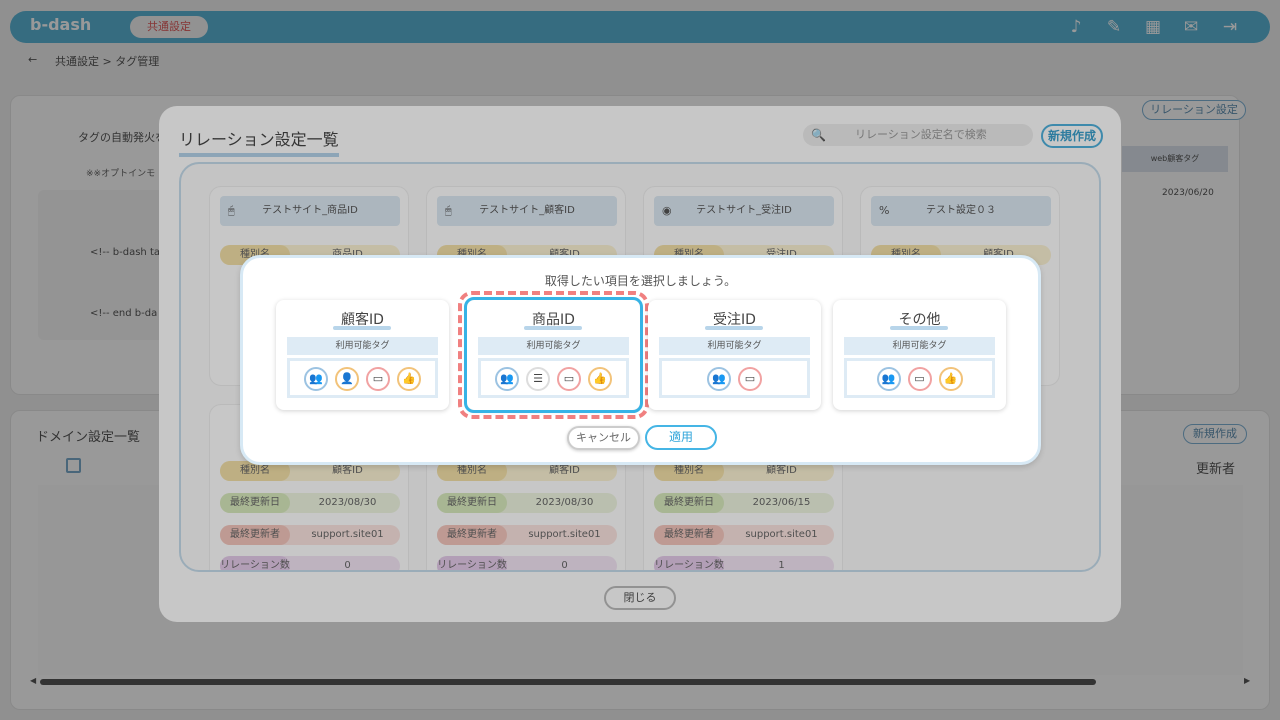 This screenshot has height=720, width=1280. What do you see at coordinates (88, 437) in the screenshot?
I see `domain-settings-title: ドメイン設定一覧` at bounding box center [88, 437].